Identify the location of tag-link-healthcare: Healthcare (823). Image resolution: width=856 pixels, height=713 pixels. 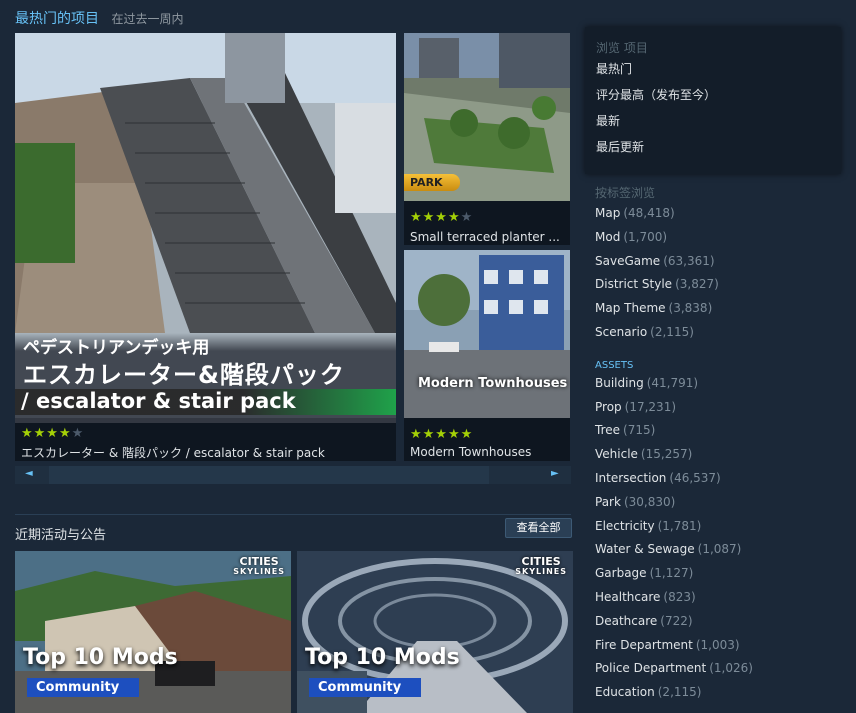
(720, 602).